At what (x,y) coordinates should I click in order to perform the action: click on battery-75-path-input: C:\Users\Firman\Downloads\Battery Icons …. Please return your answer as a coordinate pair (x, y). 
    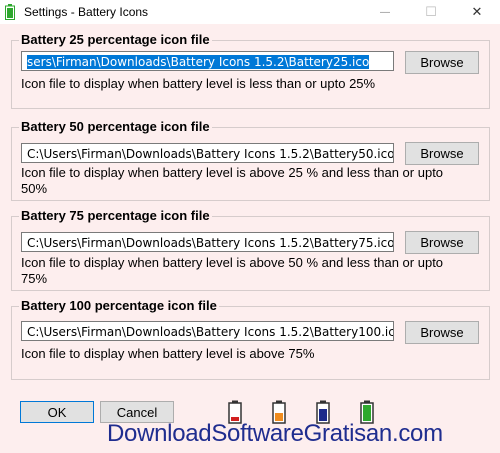
    Looking at the image, I should click on (207, 242).